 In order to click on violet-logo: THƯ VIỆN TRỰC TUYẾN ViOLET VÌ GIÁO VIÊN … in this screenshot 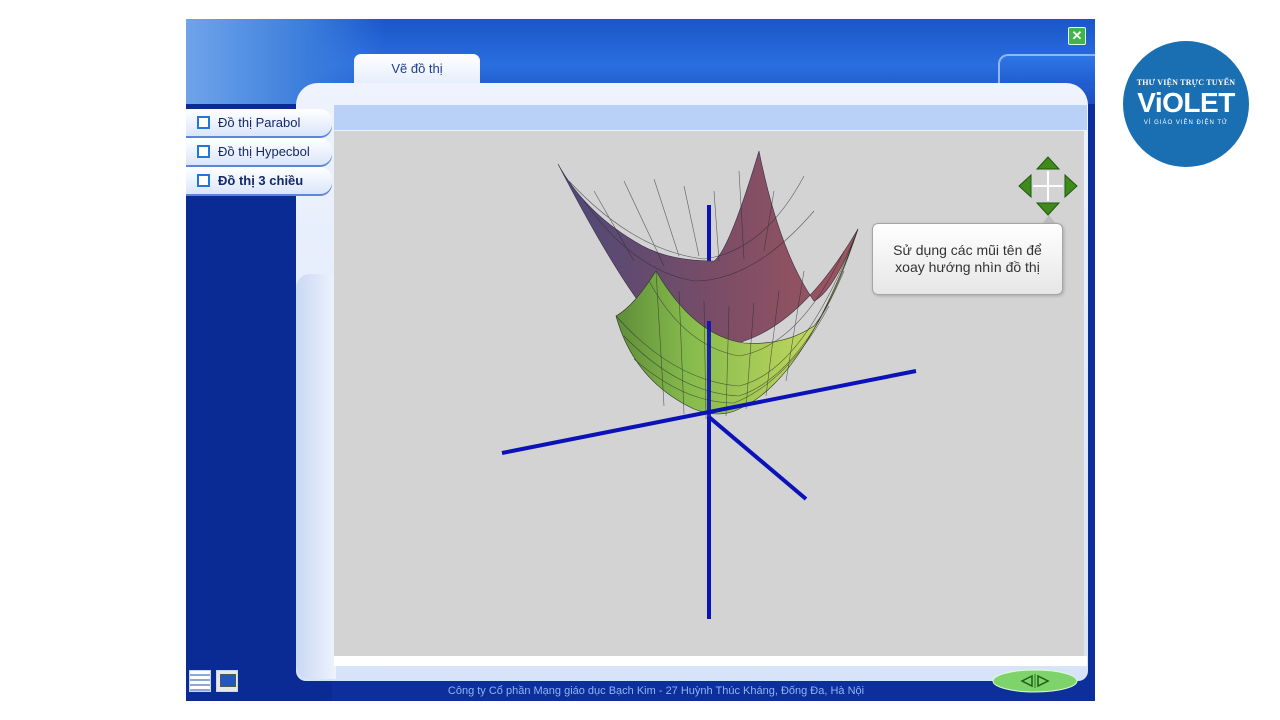, I will do `click(1186, 104)`.